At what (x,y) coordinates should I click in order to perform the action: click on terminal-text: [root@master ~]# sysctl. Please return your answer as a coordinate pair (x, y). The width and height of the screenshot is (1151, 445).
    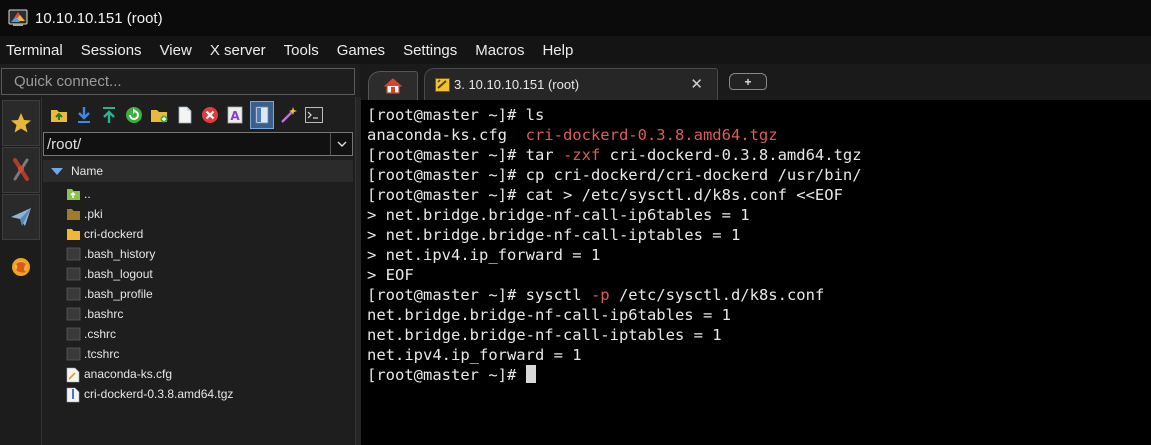
    Looking at the image, I should click on (479, 295).